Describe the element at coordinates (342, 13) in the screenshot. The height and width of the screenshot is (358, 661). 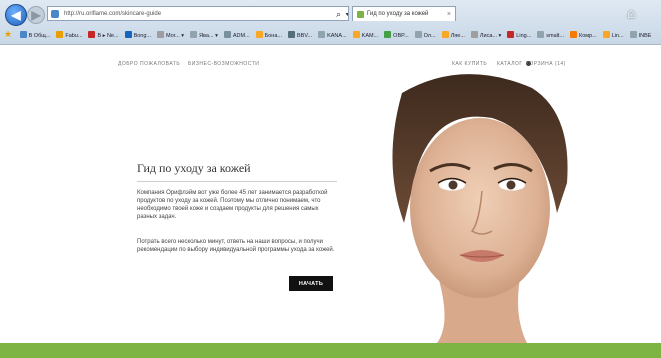
I see `address-tools: ⌕ ▾ ☰ ↻ ✖` at that location.